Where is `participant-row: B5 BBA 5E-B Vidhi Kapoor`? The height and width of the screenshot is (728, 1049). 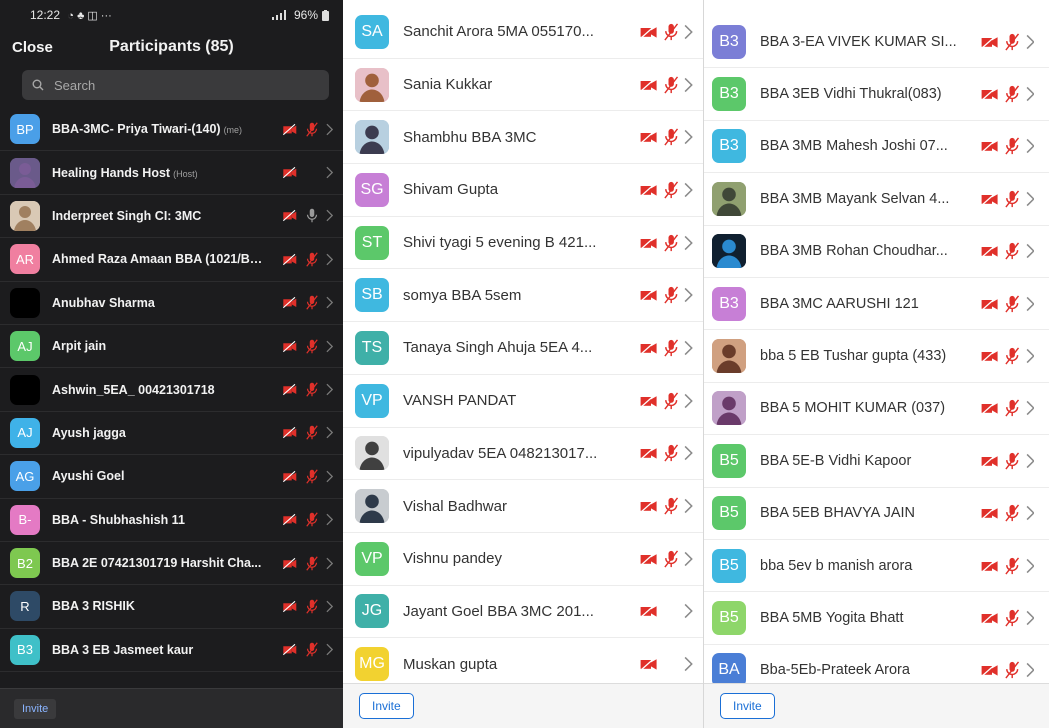
participant-row: B5 BBA 5E-B Vidhi Kapoor is located at coordinates (876, 461).